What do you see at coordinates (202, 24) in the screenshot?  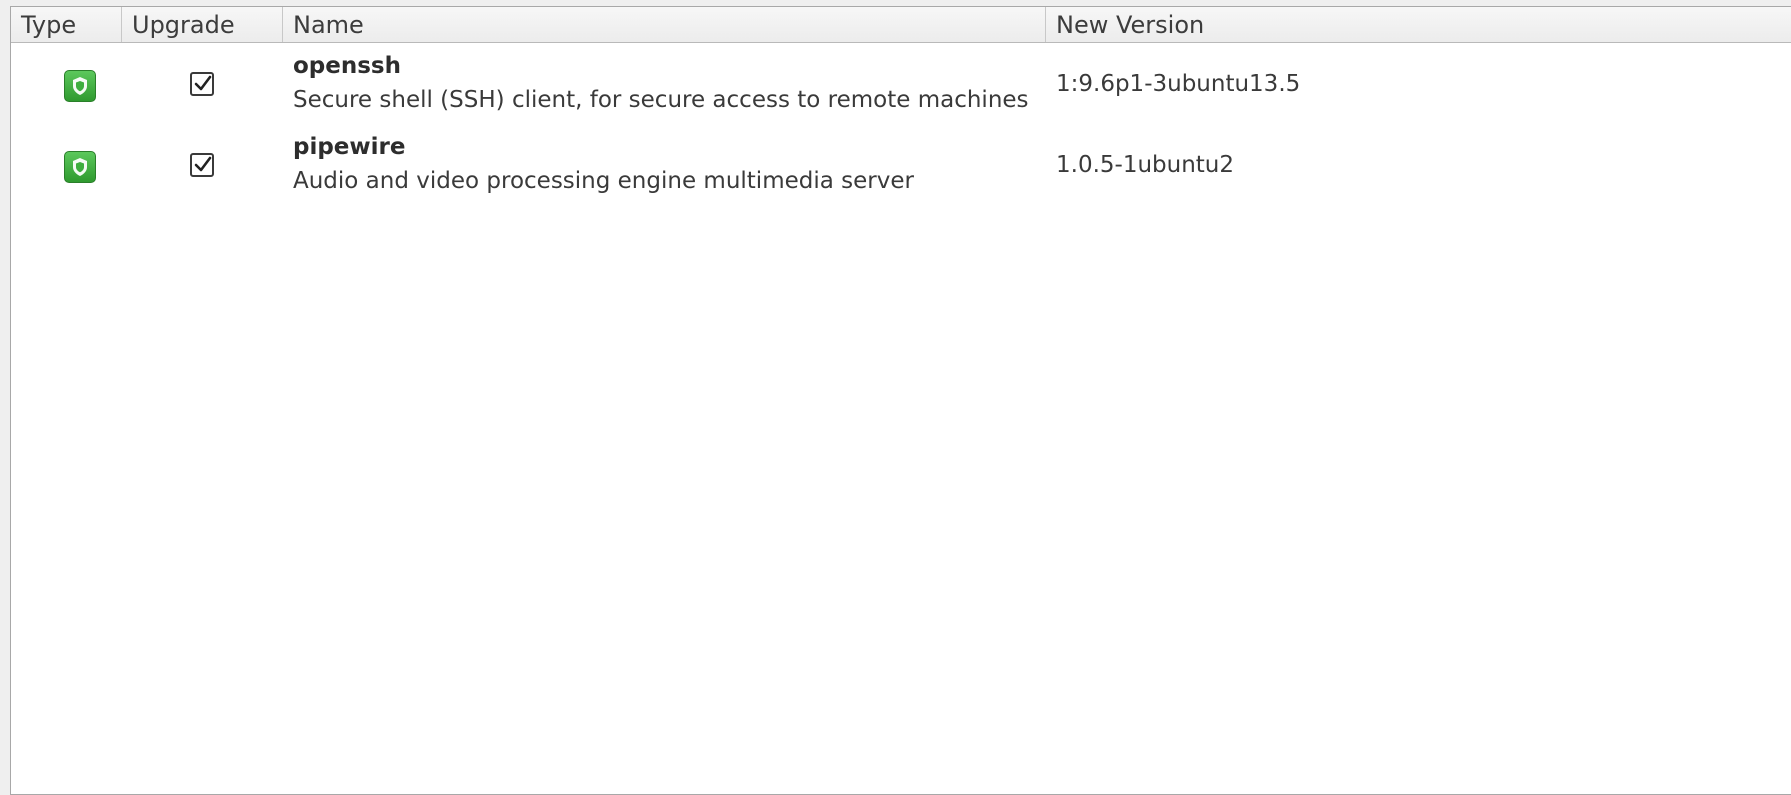 I see `column-header-upgrade: Upgrade` at bounding box center [202, 24].